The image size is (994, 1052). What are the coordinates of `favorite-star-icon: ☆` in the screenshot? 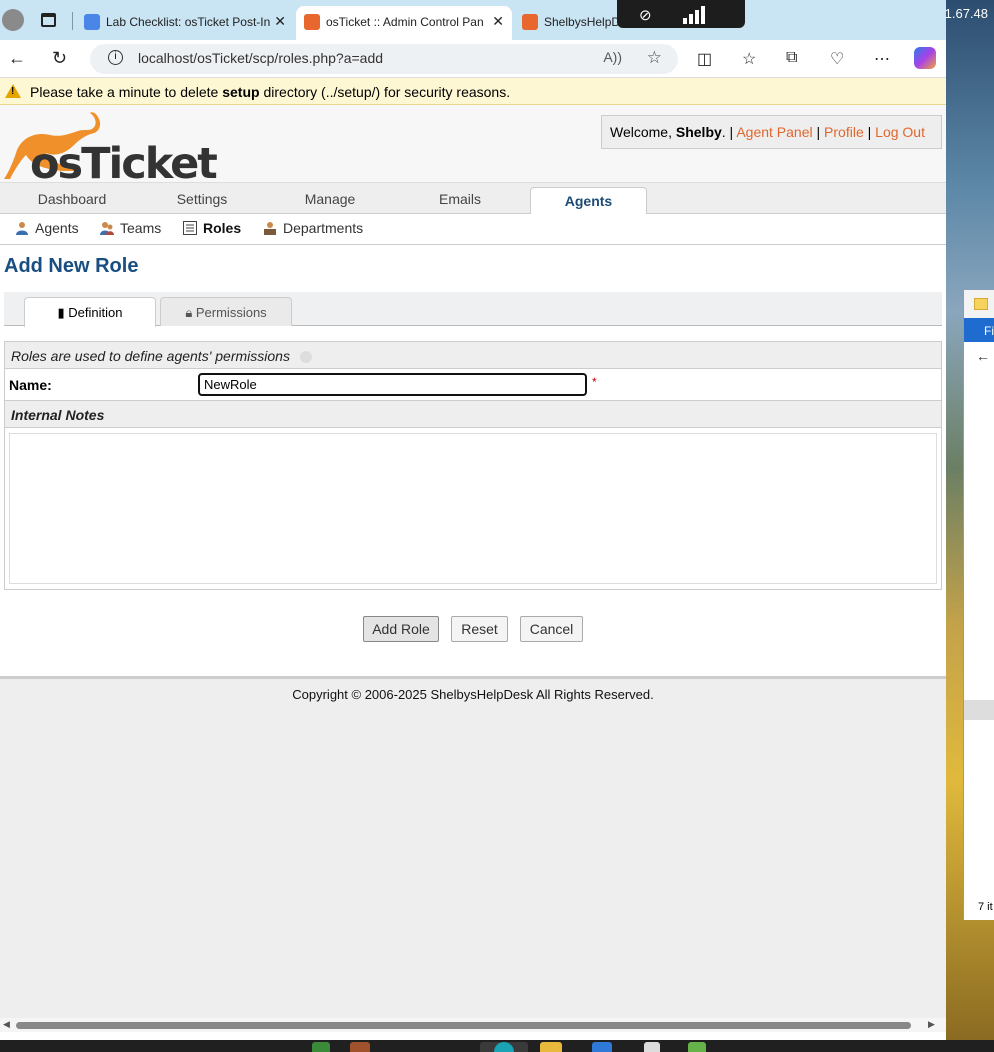 It's located at (654, 58).